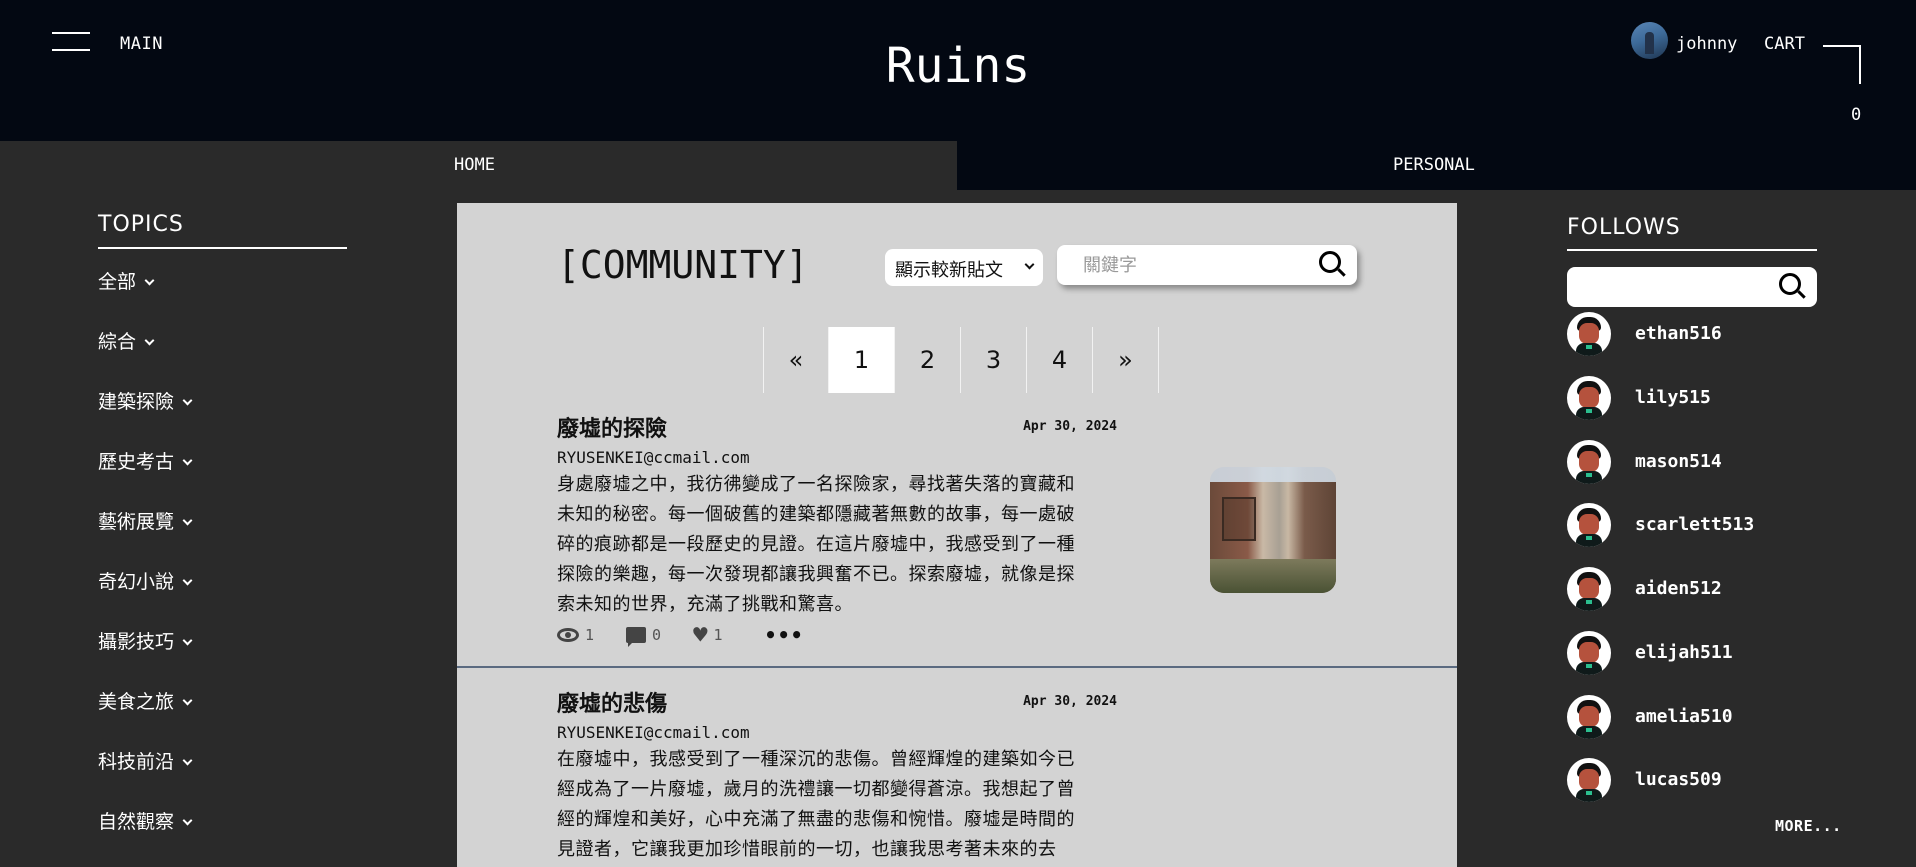 The image size is (1916, 867). Describe the element at coordinates (136, 702) in the screenshot. I see `topic-label: 美食之旅` at that location.